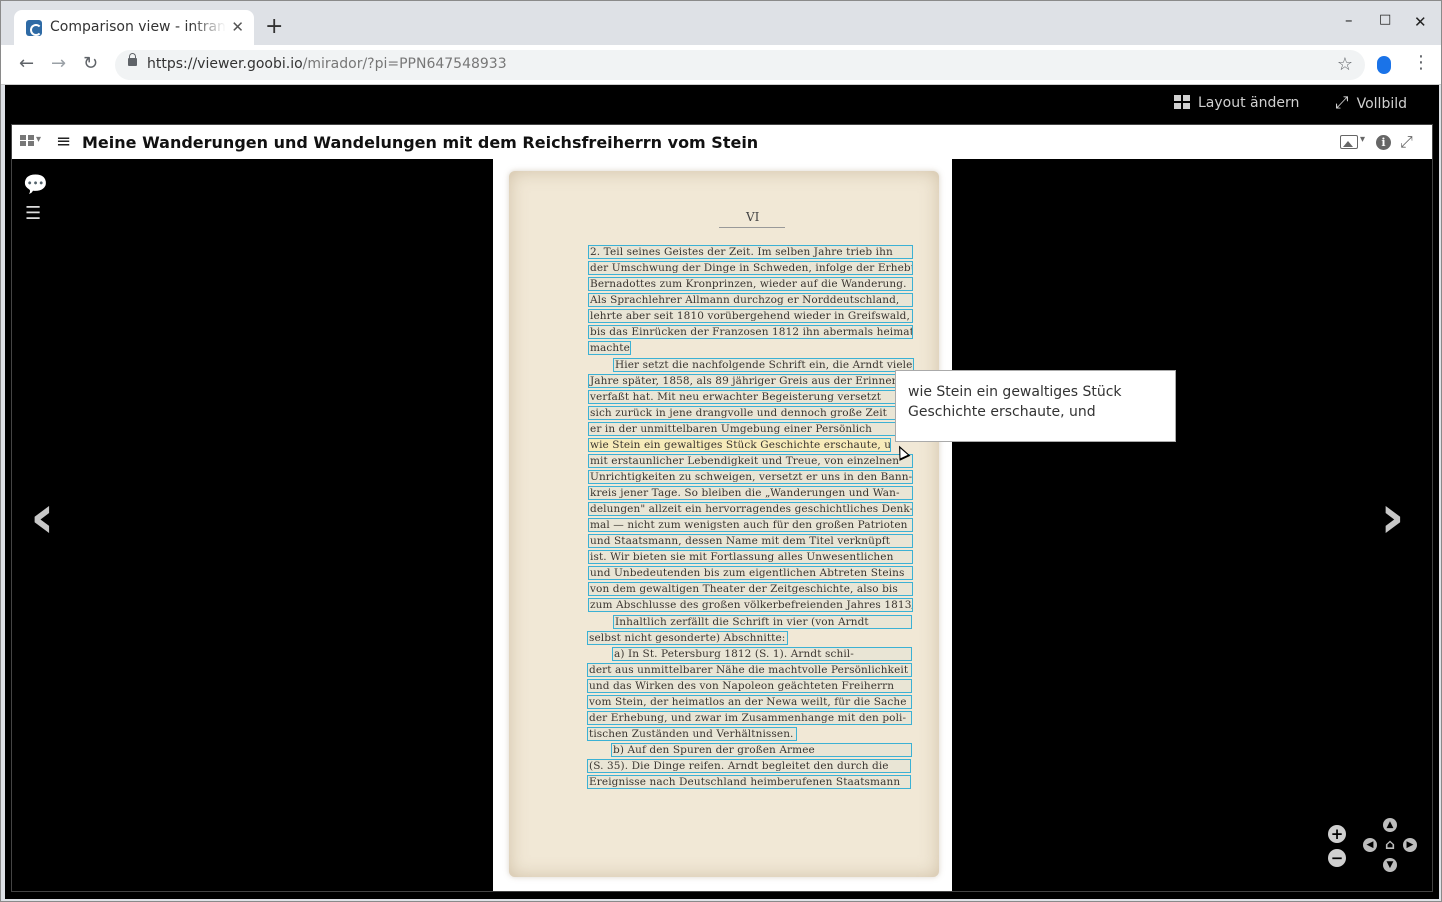 This screenshot has height=902, width=1442. Describe the element at coordinates (1002, 412) in the screenshot. I see `tooltip-line-2: Geschichte erschaute, und` at that location.